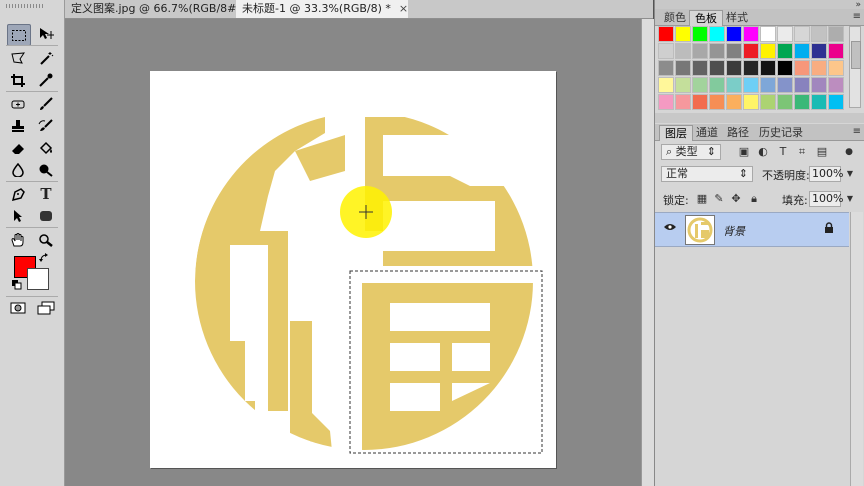  Describe the element at coordinates (855, 67) in the screenshot. I see `swatches-scrollbar` at that location.